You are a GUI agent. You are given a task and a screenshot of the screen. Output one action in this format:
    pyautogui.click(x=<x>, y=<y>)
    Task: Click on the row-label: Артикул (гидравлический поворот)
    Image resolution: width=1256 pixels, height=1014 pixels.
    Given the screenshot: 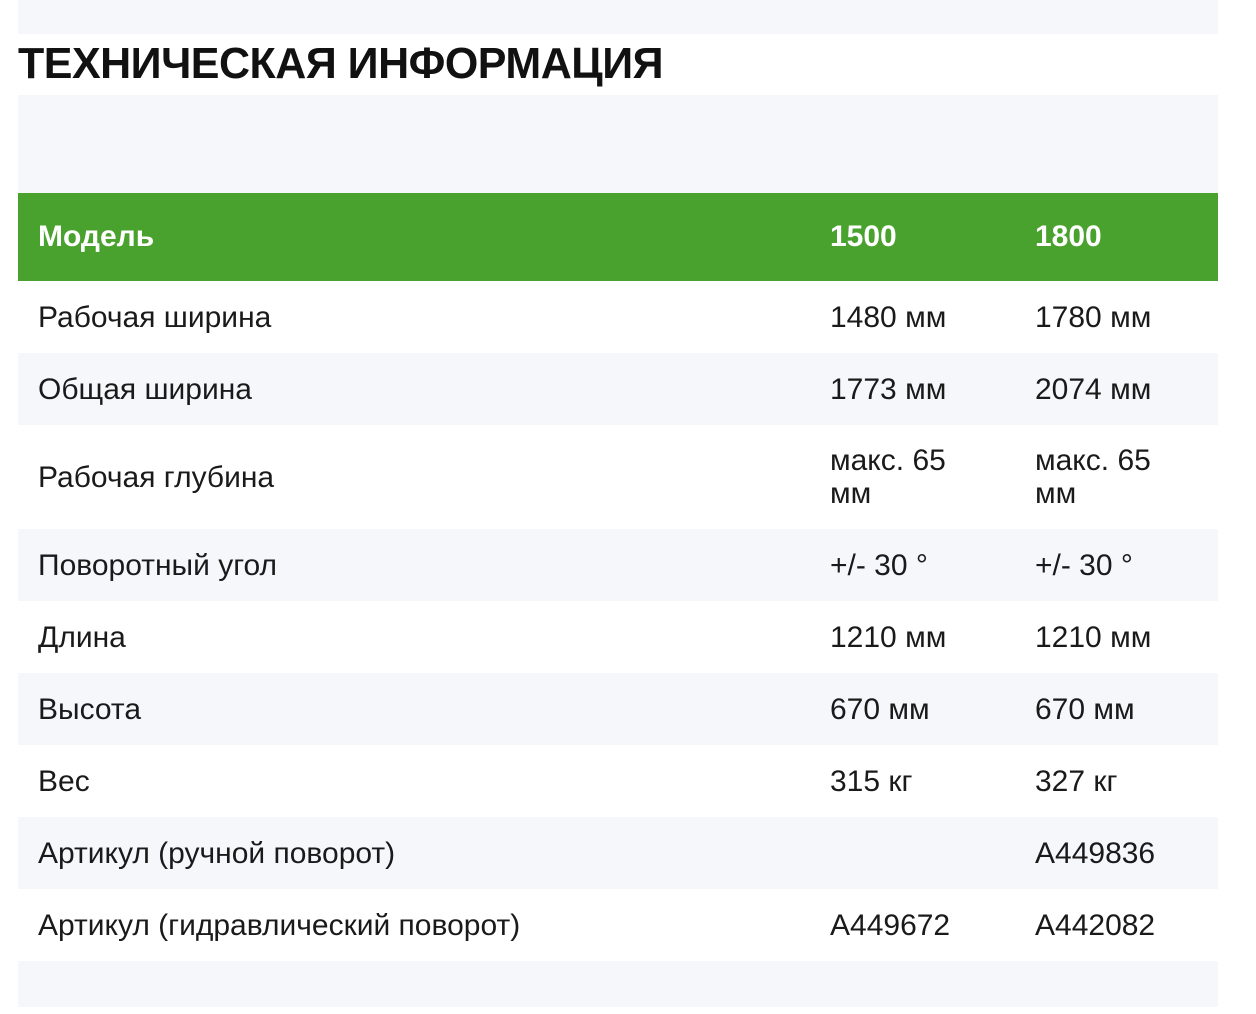 What is the action you would take?
    pyautogui.click(x=279, y=925)
    